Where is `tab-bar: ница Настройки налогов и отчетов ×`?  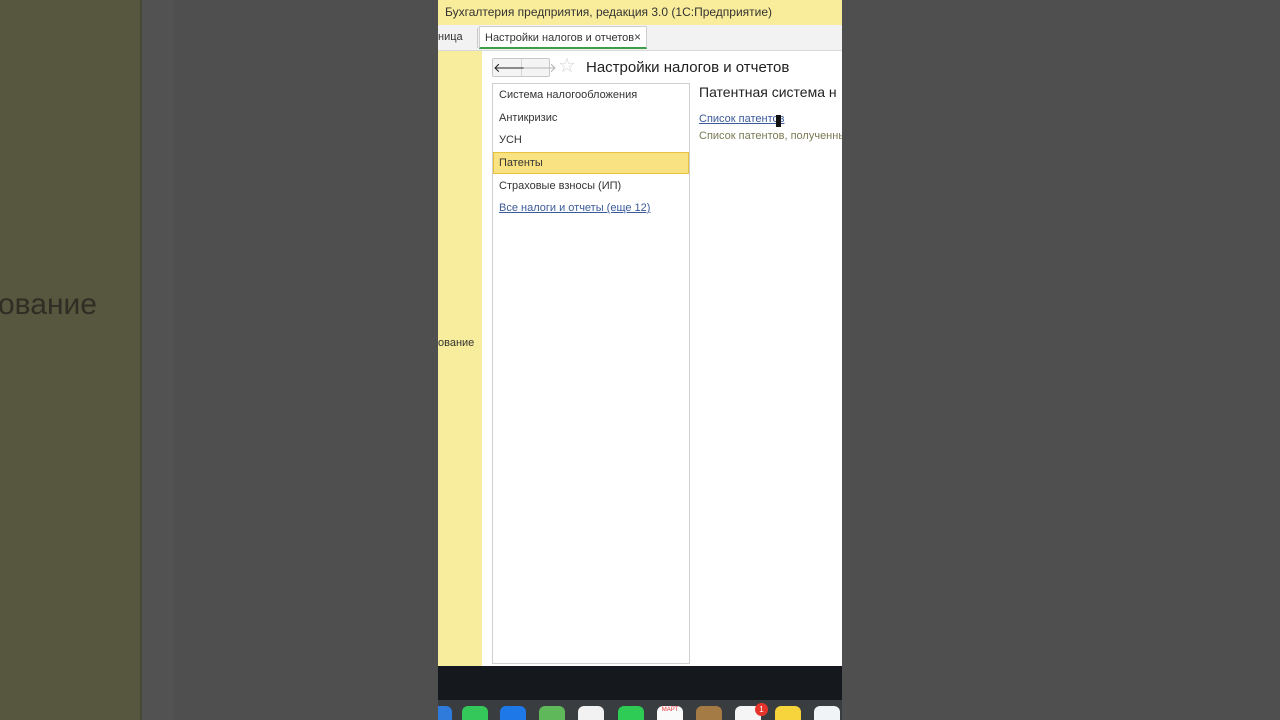 tab-bar: ница Настройки налогов и отчетов × is located at coordinates (640, 38).